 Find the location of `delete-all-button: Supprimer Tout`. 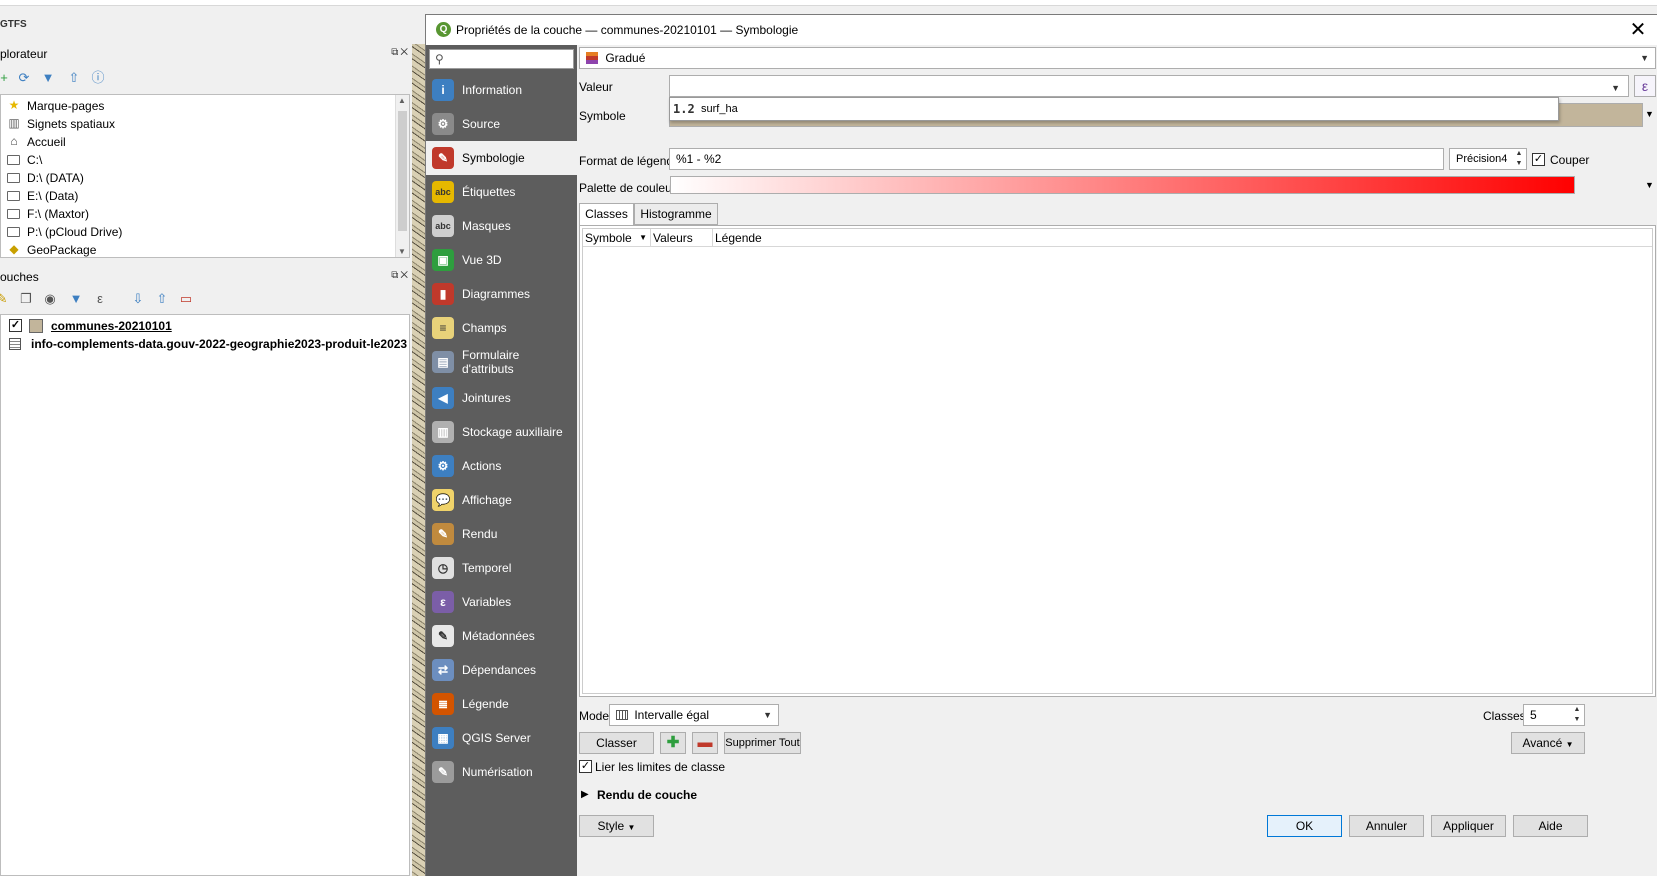

delete-all-button: Supprimer Tout is located at coordinates (762, 743).